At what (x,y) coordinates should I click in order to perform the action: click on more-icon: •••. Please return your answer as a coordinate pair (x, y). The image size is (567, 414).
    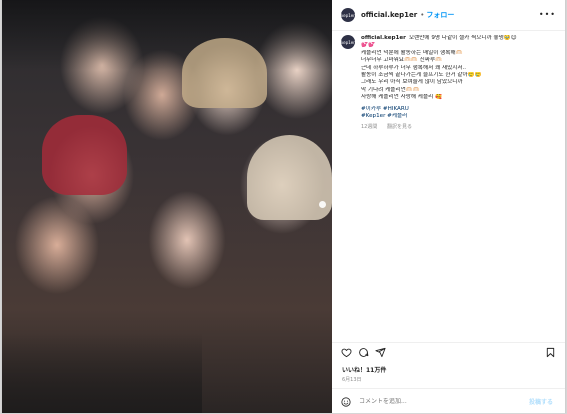
    Looking at the image, I should click on (547, 14).